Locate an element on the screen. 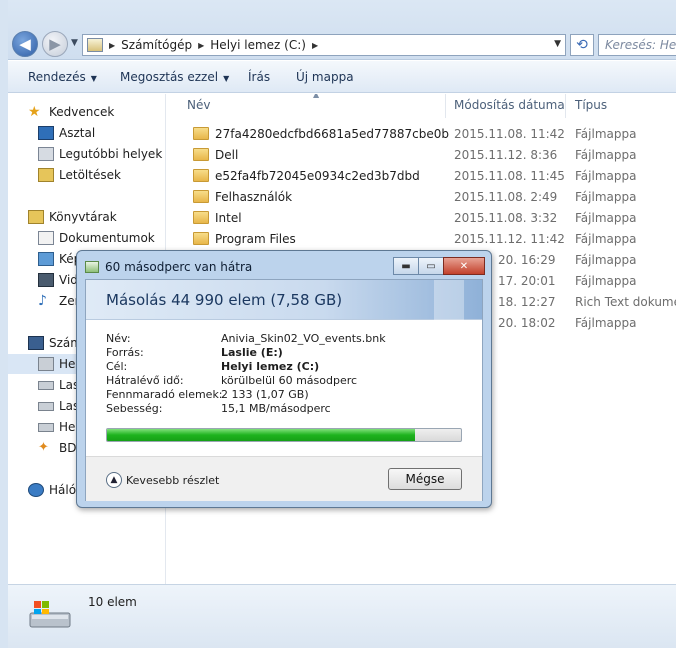 The width and height of the screenshot is (676, 648). fewer-details-button: ▲ Kevesebb részlet is located at coordinates (162, 480).